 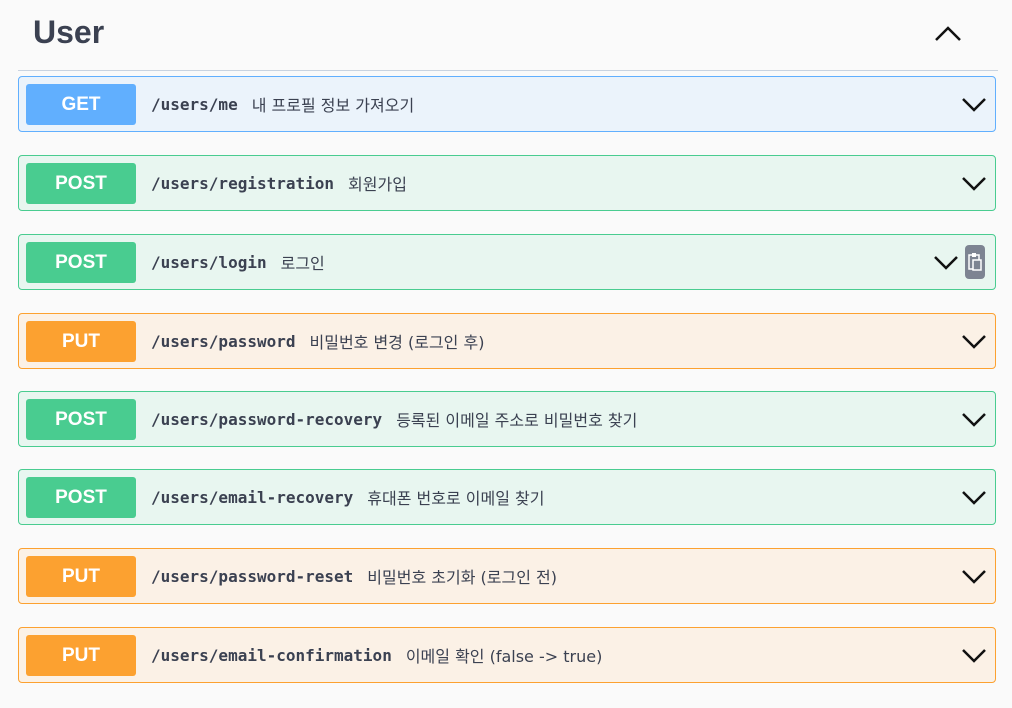 What do you see at coordinates (507, 262) in the screenshot?
I see `operation-post-users-login: POST /users/login 로그인` at bounding box center [507, 262].